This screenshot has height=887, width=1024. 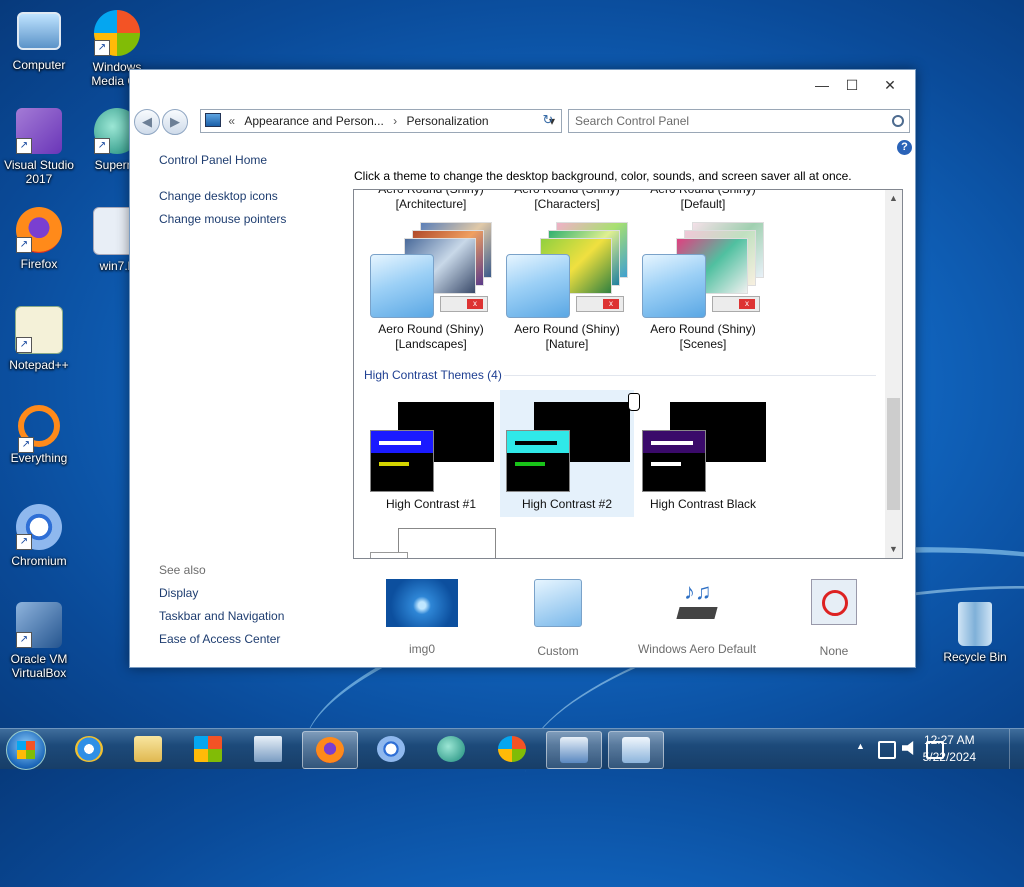 What do you see at coordinates (182, 570) in the screenshot?
I see `see-also-heading: See also` at bounding box center [182, 570].